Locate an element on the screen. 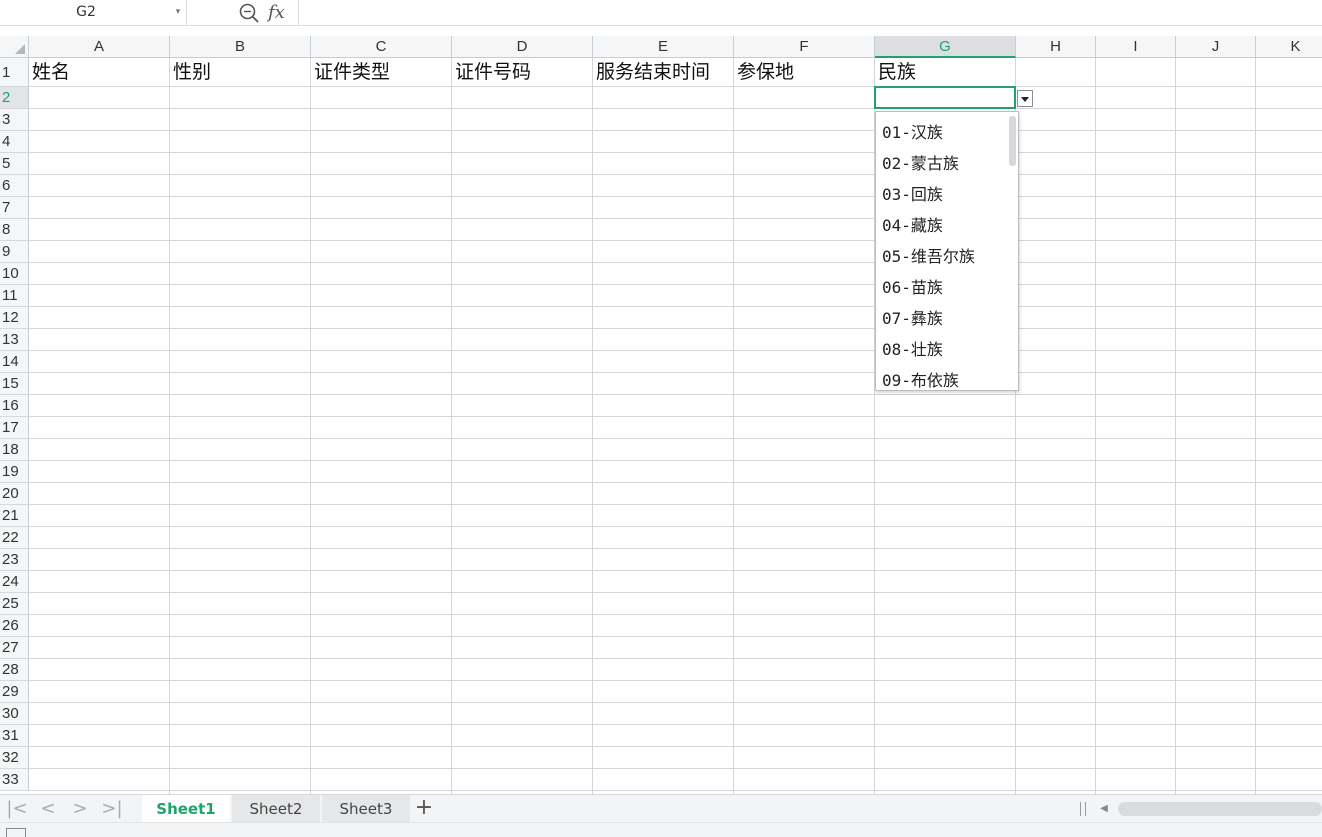 This screenshot has width=1322, height=837. column-header-e: E is located at coordinates (663, 47).